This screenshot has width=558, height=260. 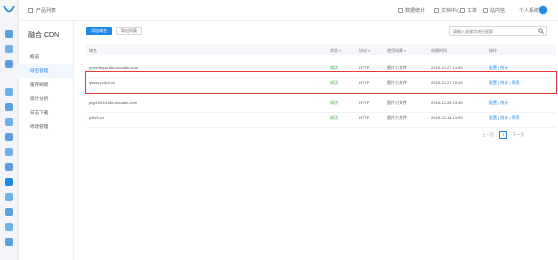 I want to click on created-cell: 2018-12-27 15:45, so click(x=447, y=82).